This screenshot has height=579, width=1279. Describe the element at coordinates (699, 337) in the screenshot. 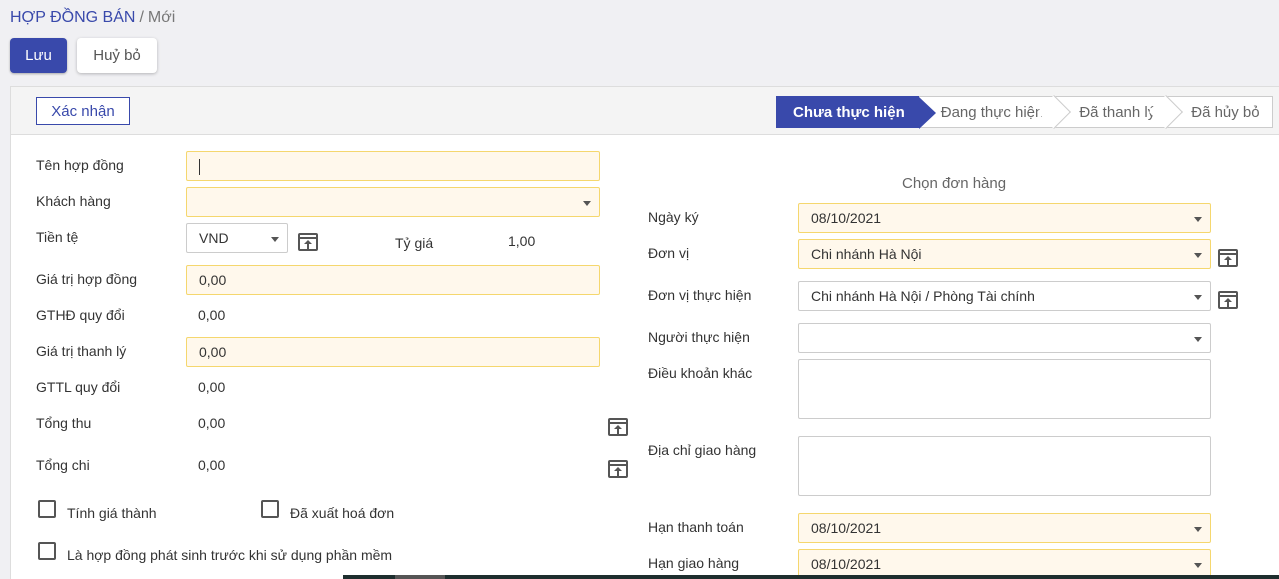

I see `executor-label: Người thực hiện` at that location.